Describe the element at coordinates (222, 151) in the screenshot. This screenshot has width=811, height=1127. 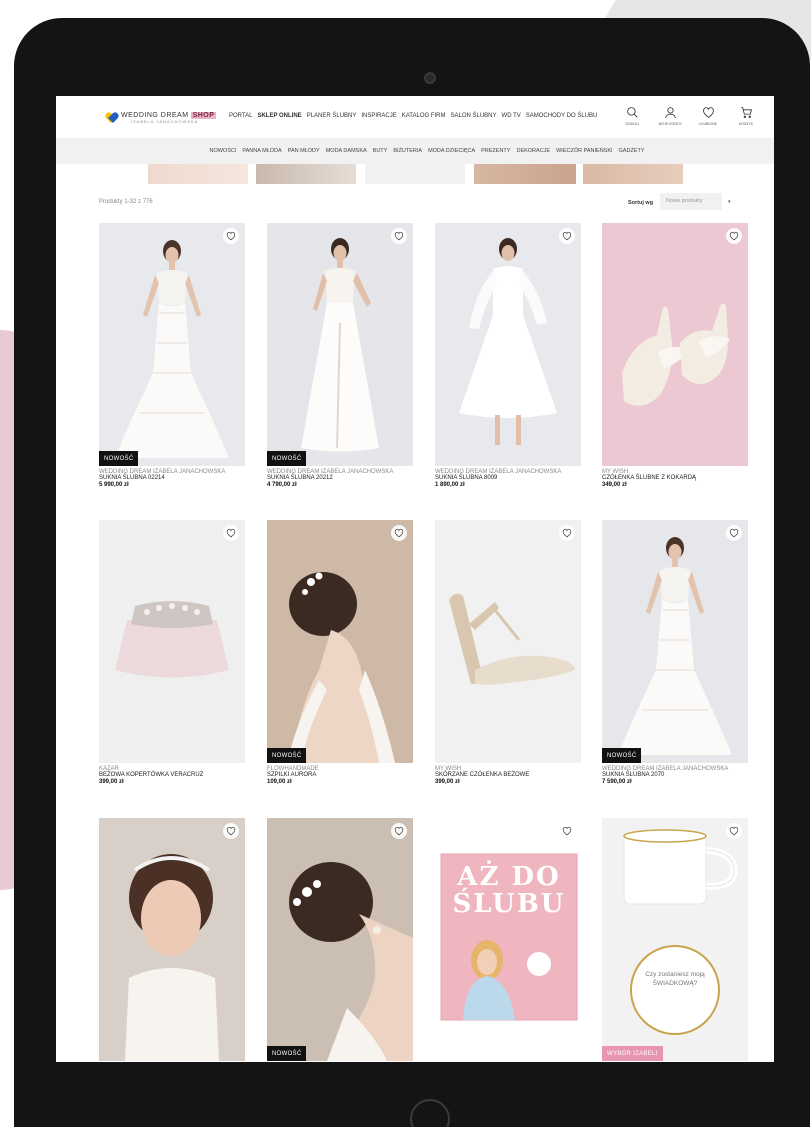
I see `category-item: NOWOŚCI` at that location.